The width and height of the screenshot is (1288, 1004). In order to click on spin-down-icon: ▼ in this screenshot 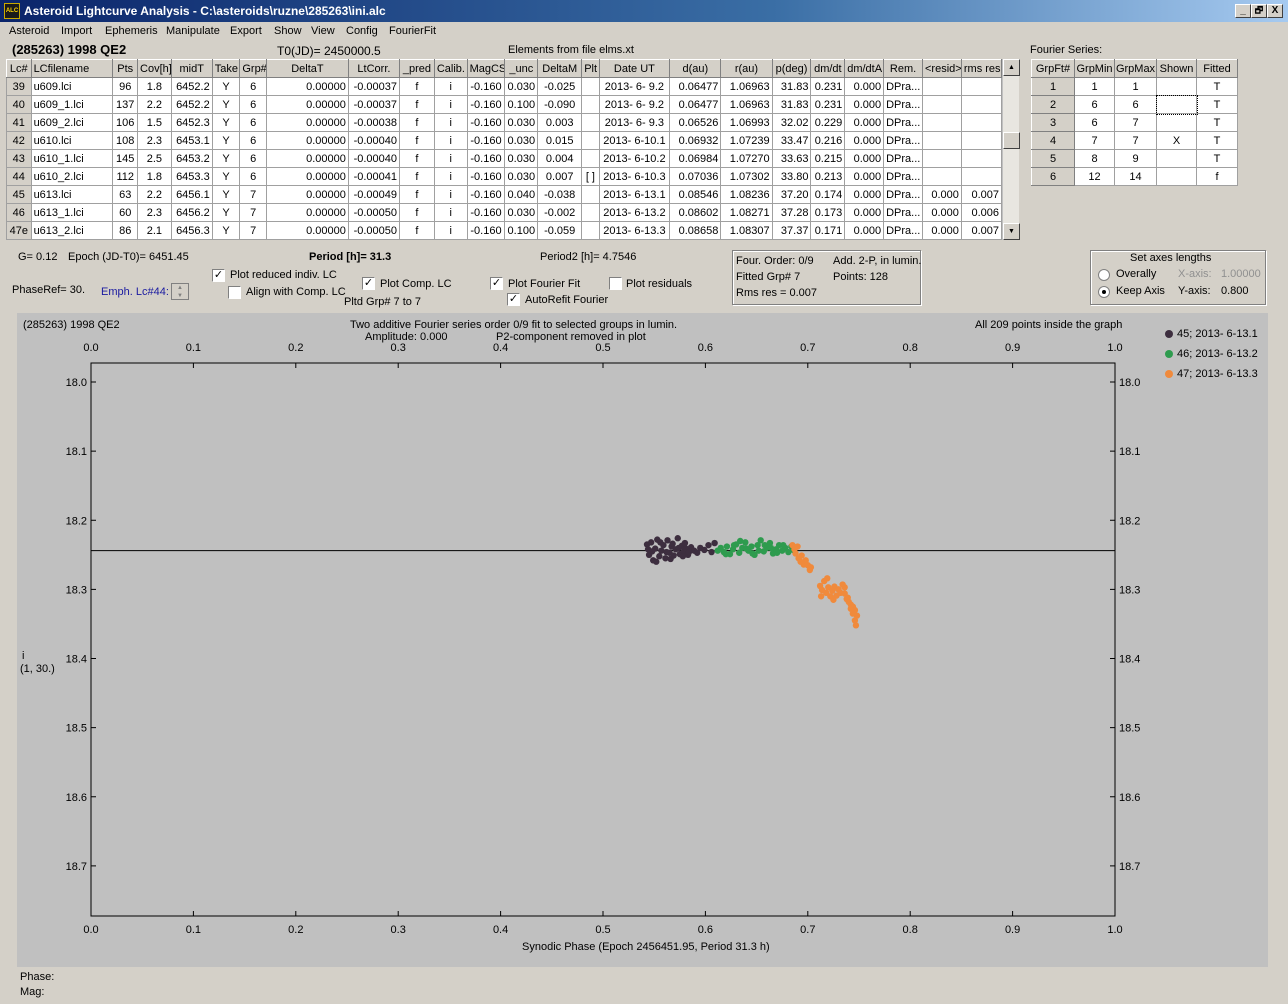, I will do `click(180, 296)`.